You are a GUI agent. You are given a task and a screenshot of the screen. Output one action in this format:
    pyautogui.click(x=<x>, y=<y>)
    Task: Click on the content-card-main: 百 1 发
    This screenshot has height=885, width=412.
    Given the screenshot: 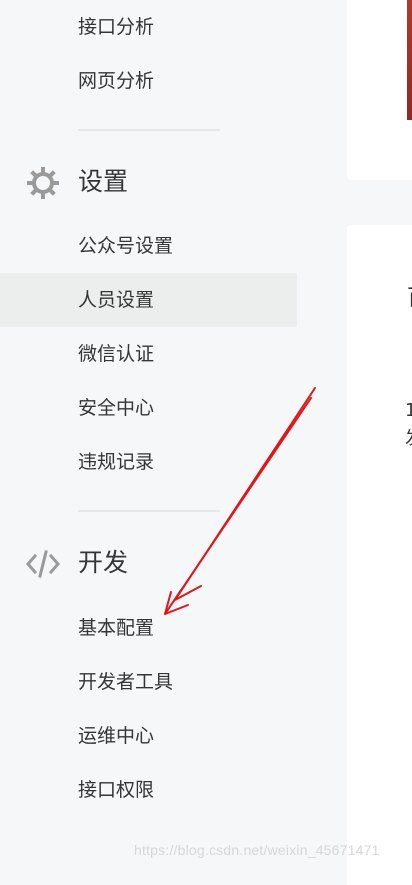 What is the action you would take?
    pyautogui.click(x=379, y=555)
    